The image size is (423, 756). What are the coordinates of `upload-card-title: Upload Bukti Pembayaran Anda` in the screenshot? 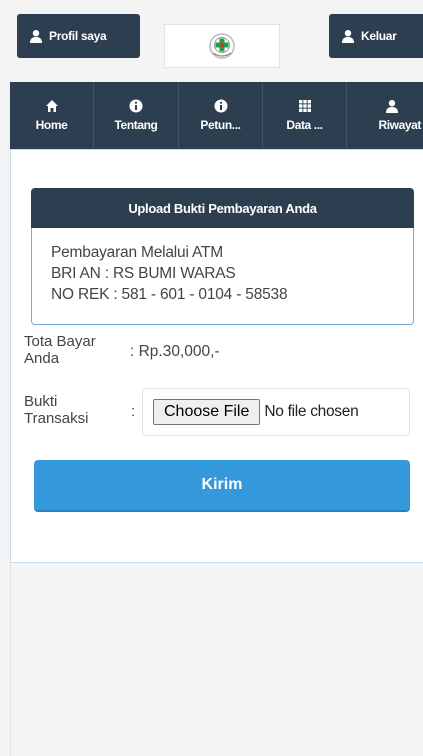 It's located at (222, 208).